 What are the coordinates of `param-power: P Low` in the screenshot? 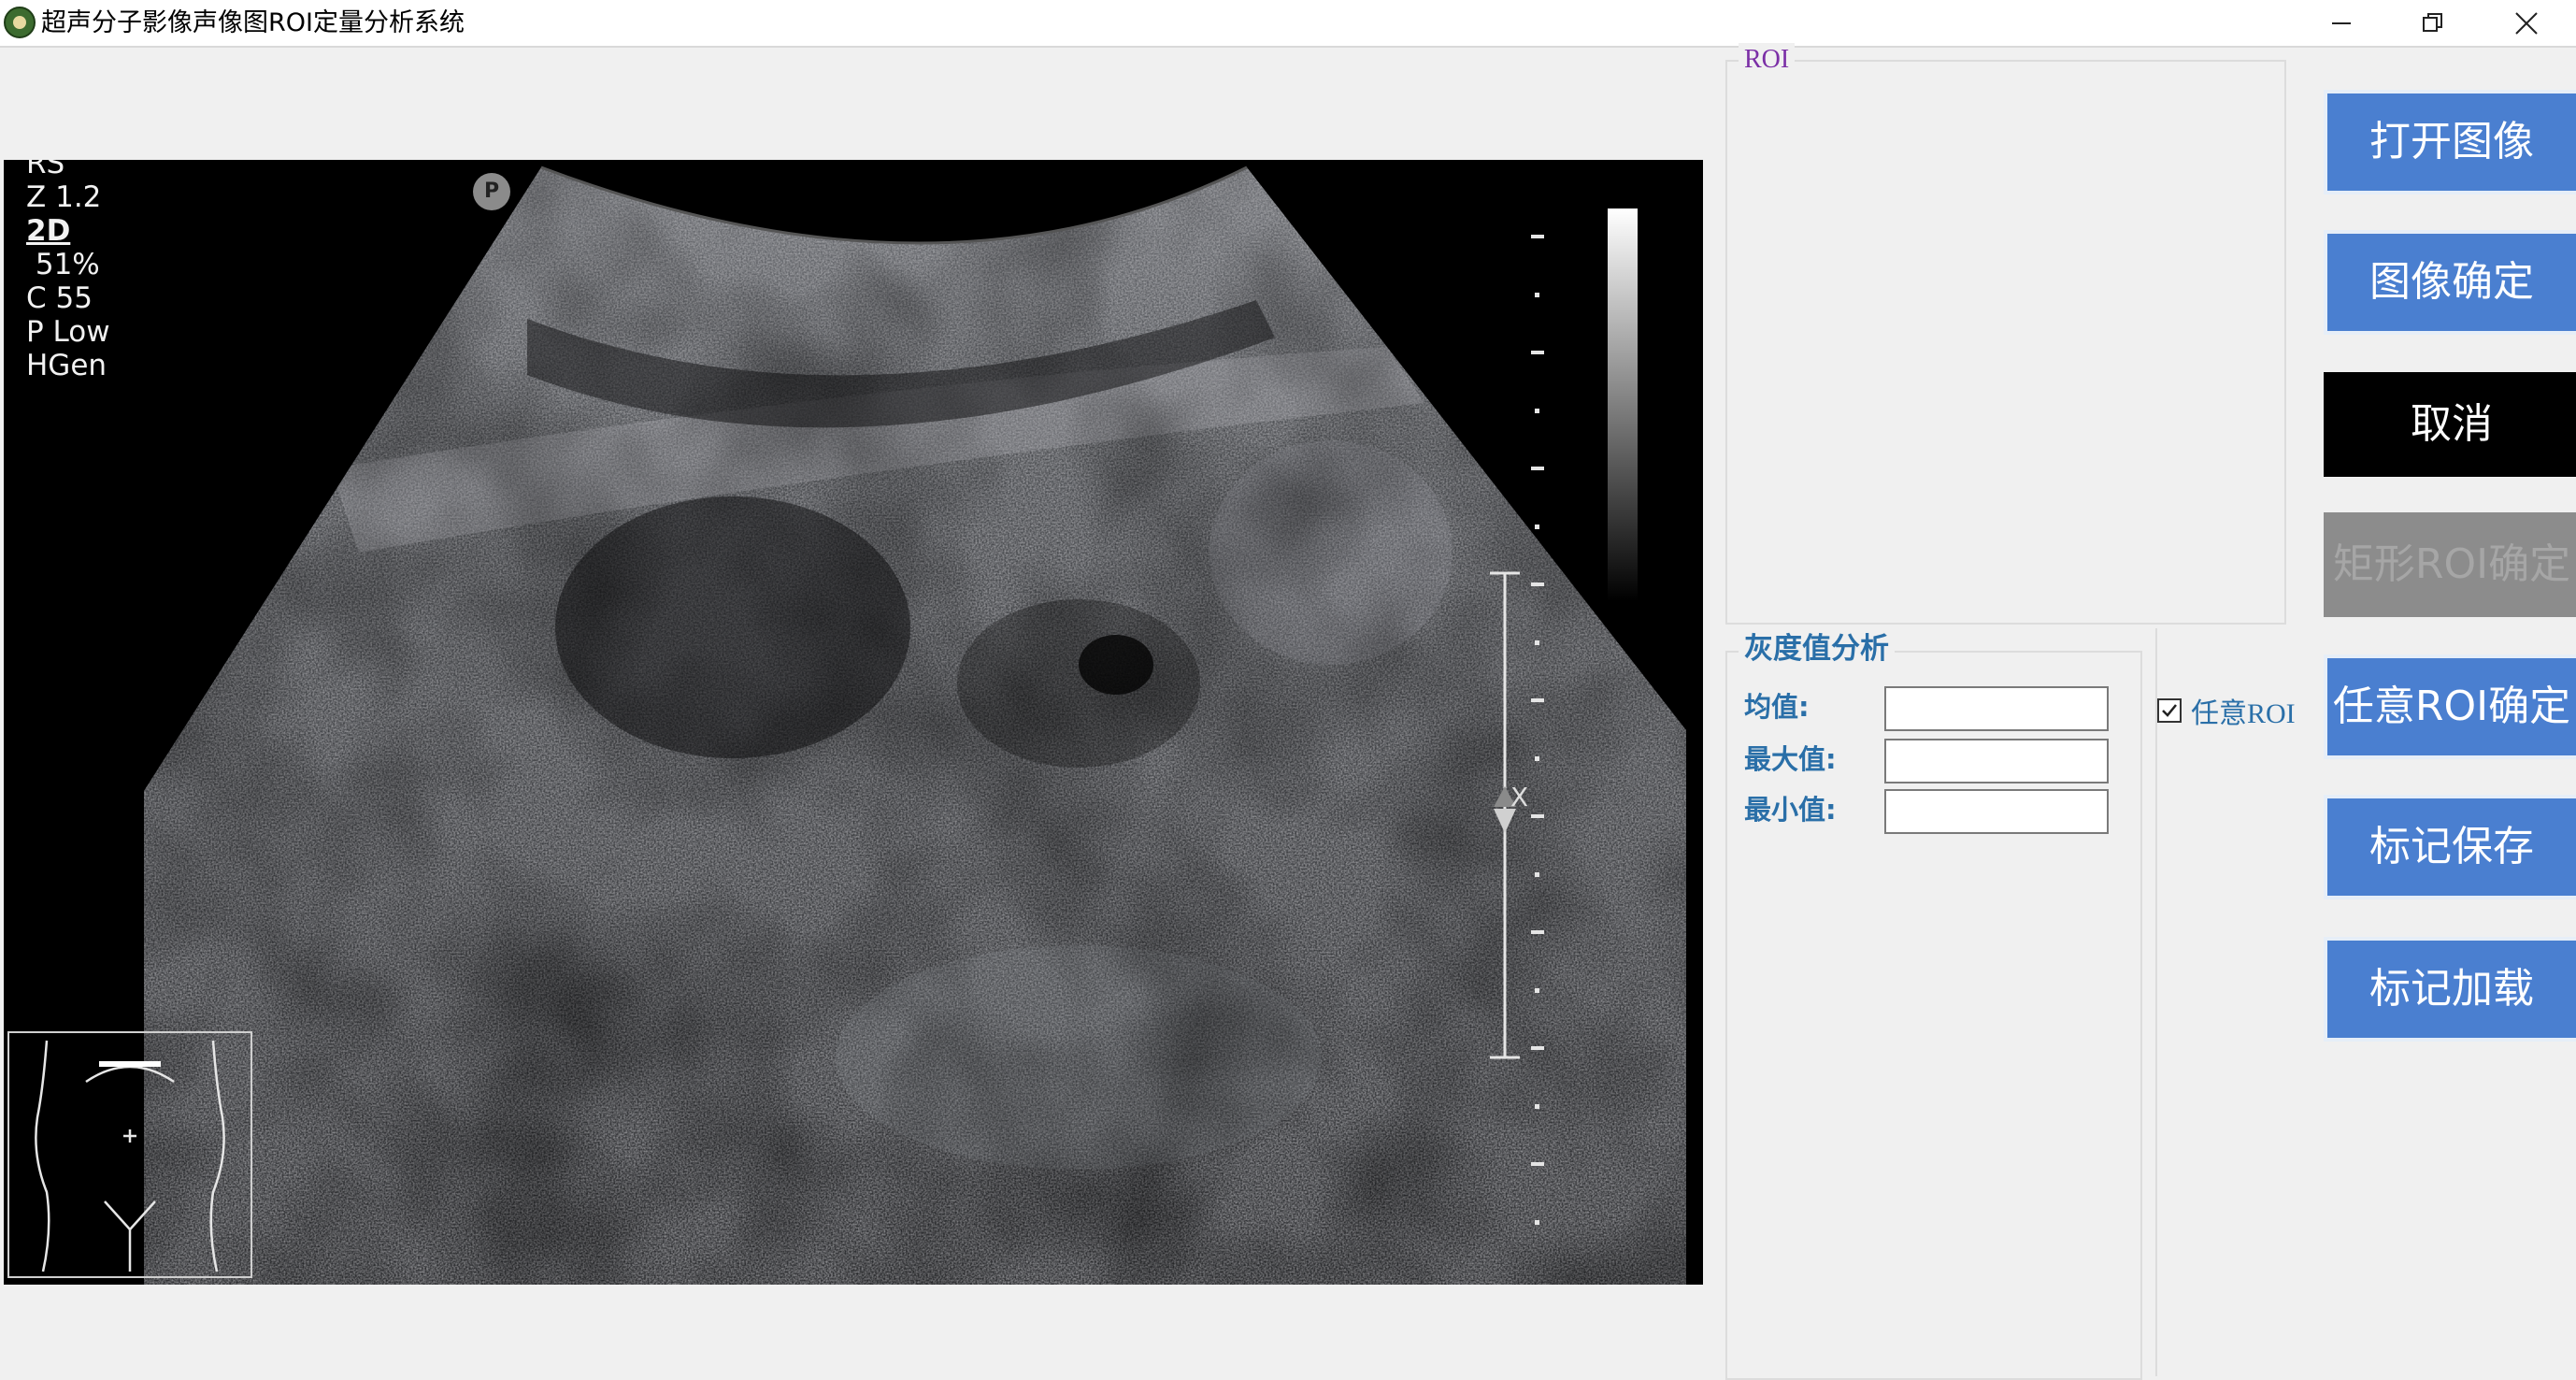 It's located at (68, 332).